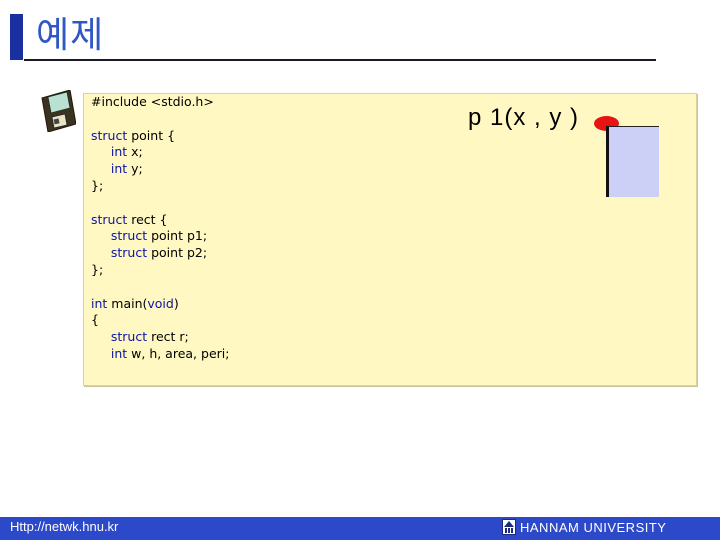 The width and height of the screenshot is (720, 540). I want to click on code-text: w, h, area, peri;, so click(178, 353).